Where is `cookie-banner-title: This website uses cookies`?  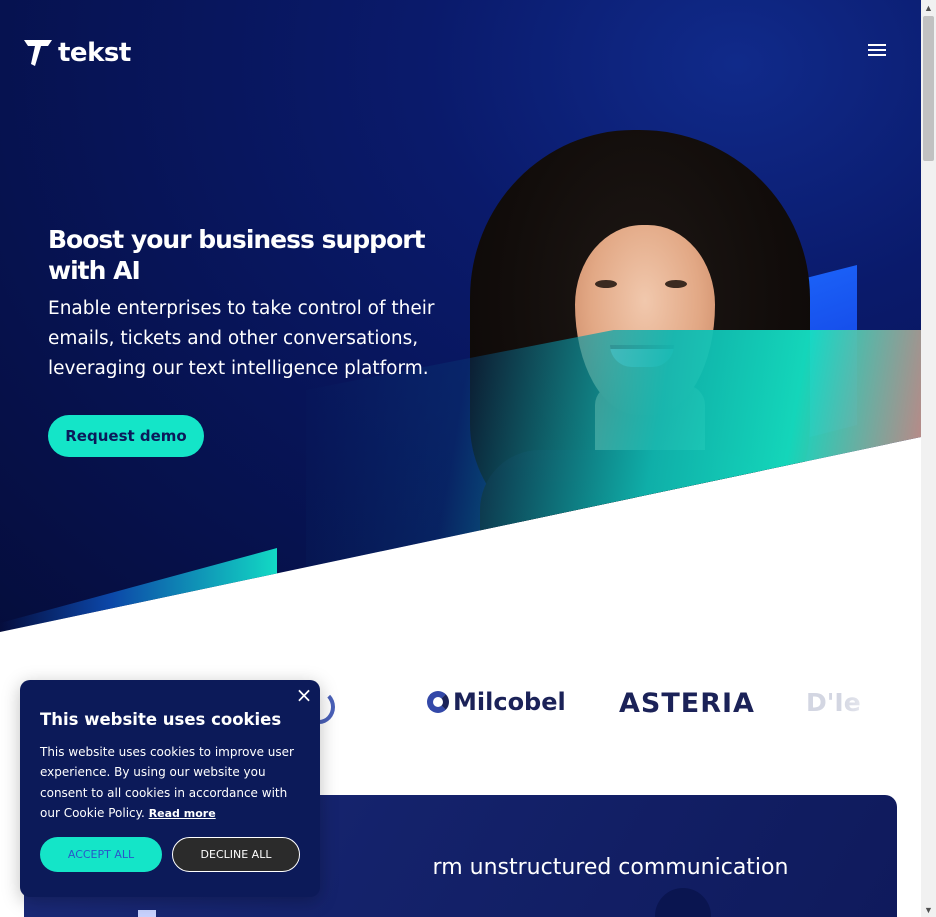 cookie-banner-title: This website uses cookies is located at coordinates (161, 719).